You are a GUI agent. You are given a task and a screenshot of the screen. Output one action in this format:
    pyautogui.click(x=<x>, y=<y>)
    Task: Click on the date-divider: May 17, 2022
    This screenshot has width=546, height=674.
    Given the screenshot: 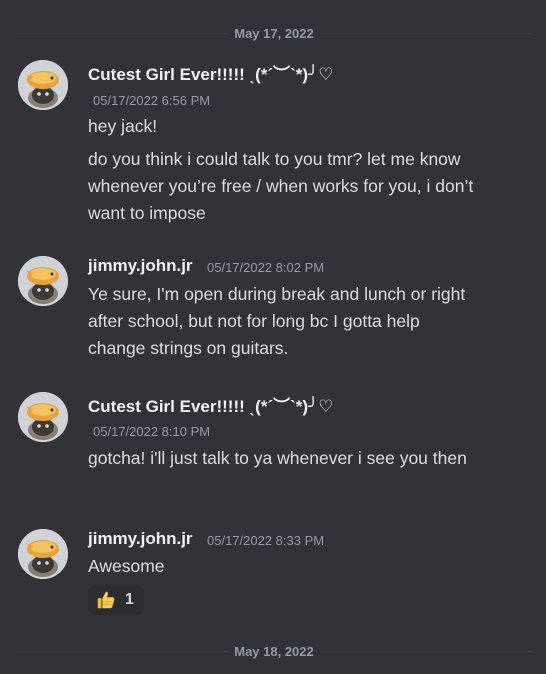 What is the action you would take?
    pyautogui.click(x=274, y=33)
    